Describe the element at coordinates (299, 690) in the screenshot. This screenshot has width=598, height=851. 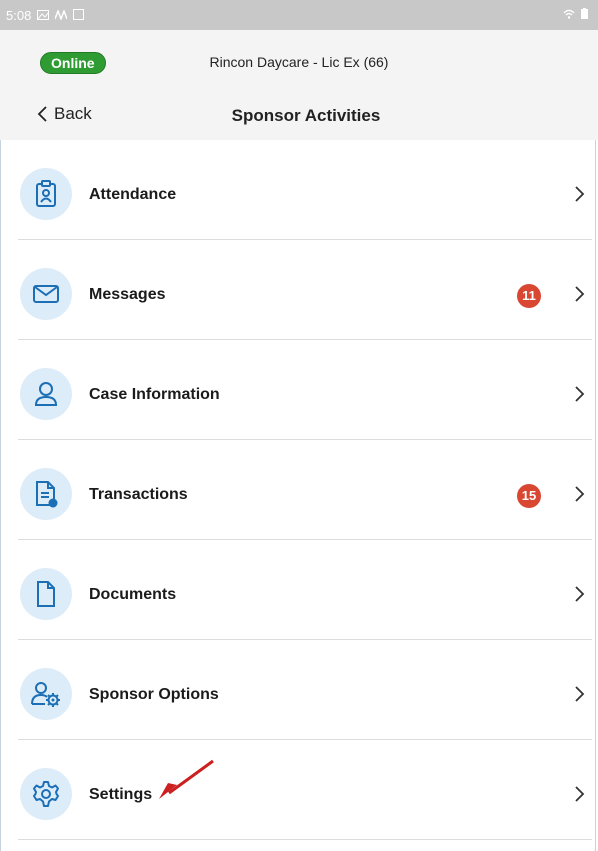
I see `menu-item-sponsor-options: Sponsor Options` at that location.